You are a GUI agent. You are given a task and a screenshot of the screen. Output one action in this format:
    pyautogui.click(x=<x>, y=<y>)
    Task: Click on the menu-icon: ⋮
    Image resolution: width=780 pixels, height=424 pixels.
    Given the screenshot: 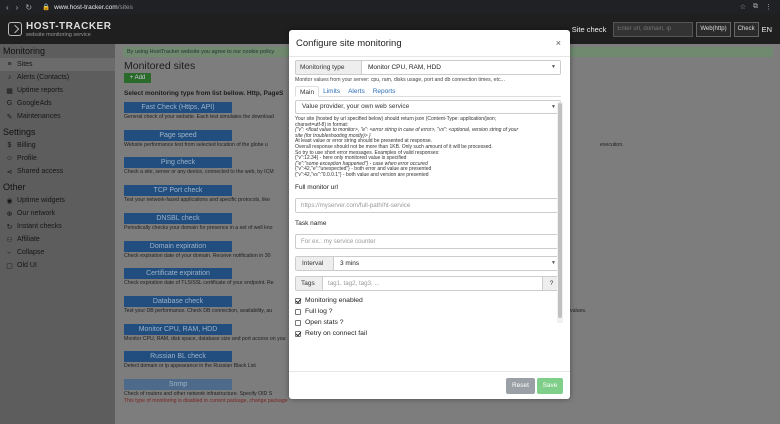 What is the action you would take?
    pyautogui.click(x=768, y=7)
    